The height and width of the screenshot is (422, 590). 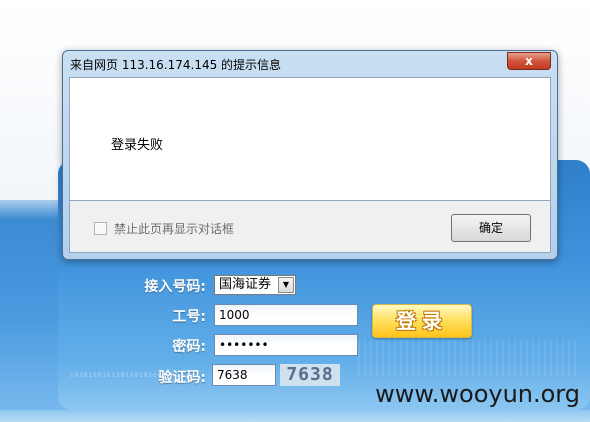 I want to click on broker-select: 国海证券 ▼, so click(x=255, y=285).